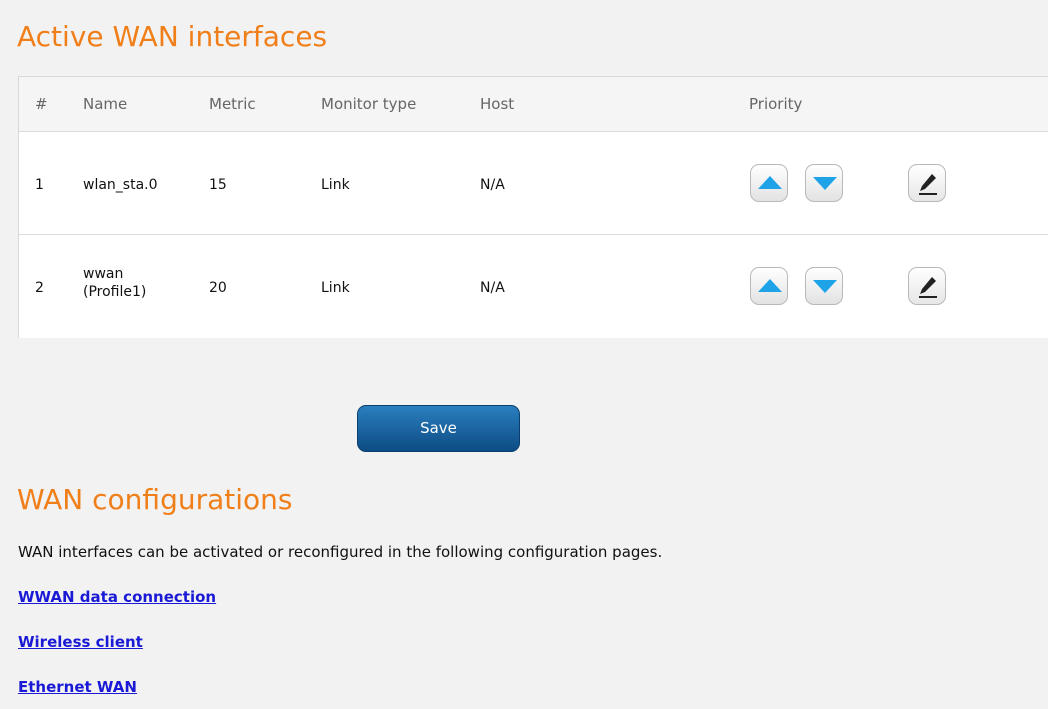 The width and height of the screenshot is (1048, 709). Describe the element at coordinates (533, 104) in the screenshot. I see `table-header: # Name Metric Monitor type Host Priority` at that location.